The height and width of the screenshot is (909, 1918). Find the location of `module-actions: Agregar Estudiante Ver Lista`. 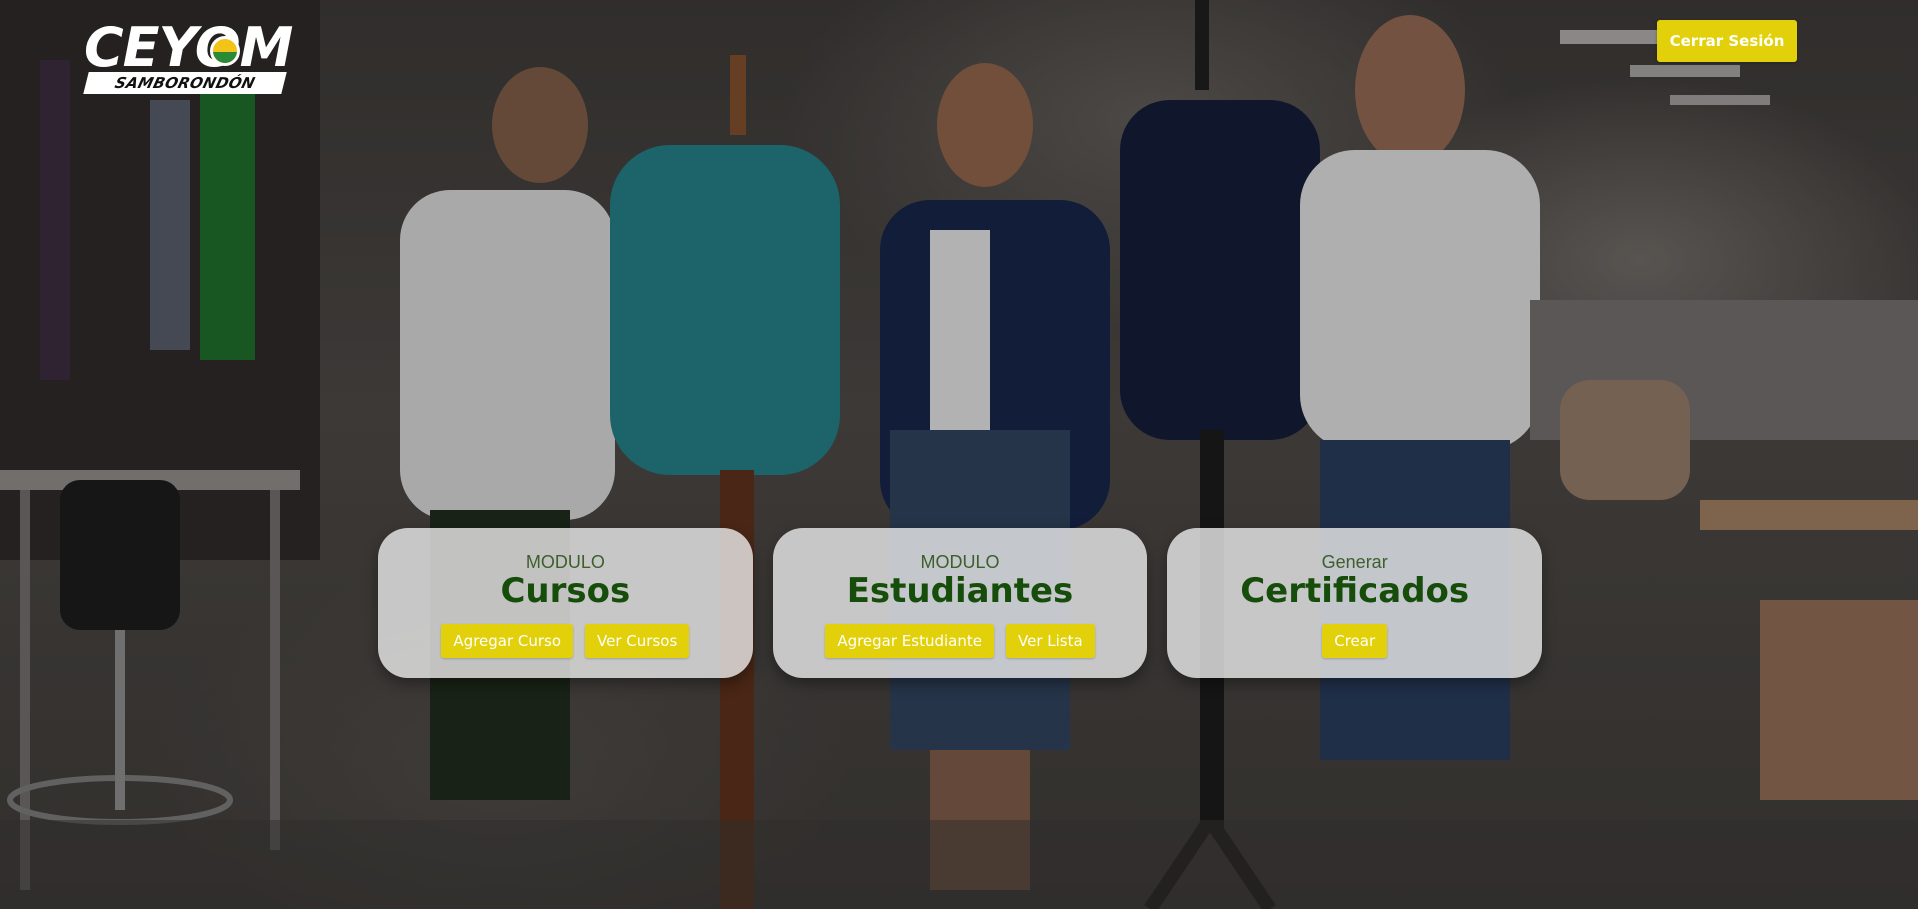

module-actions: Agregar Estudiante Ver Lista is located at coordinates (960, 641).